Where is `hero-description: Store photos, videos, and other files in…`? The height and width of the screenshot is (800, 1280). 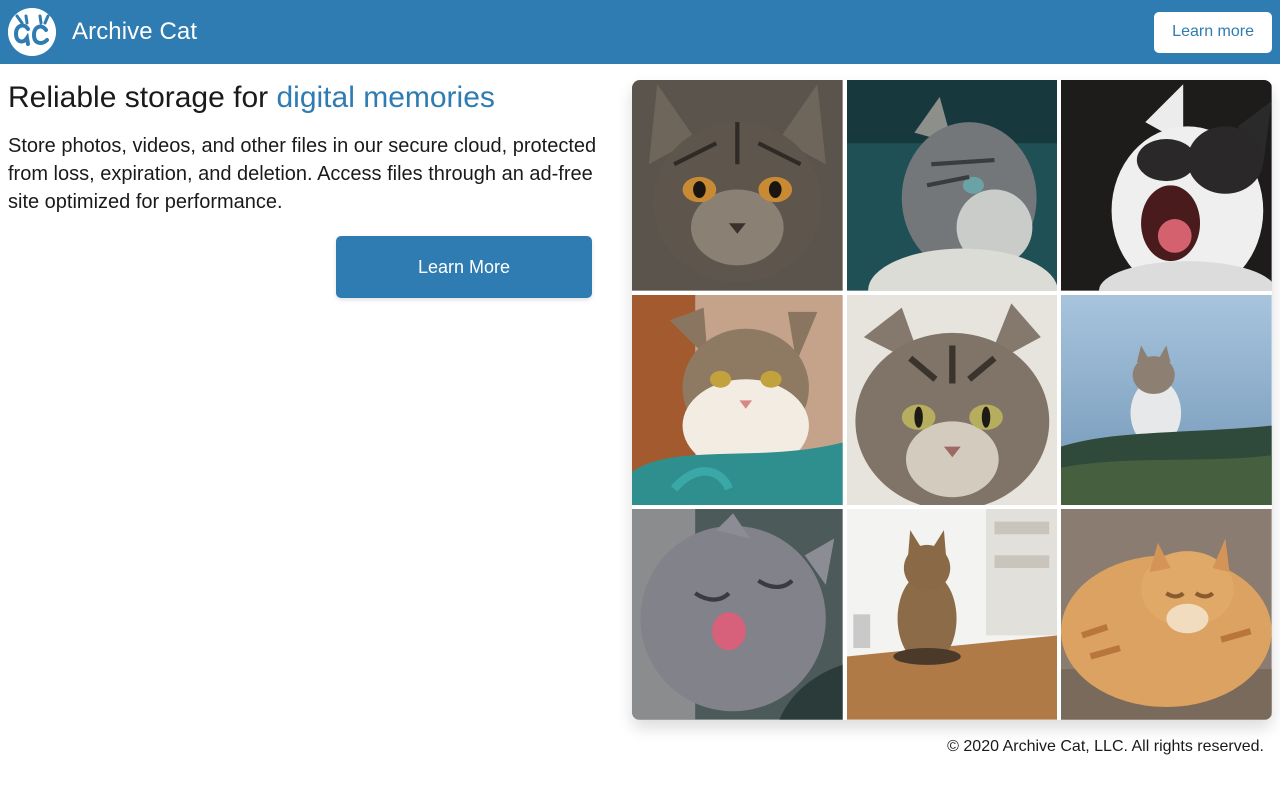 hero-description: Store photos, videos, and other files in… is located at coordinates (302, 174).